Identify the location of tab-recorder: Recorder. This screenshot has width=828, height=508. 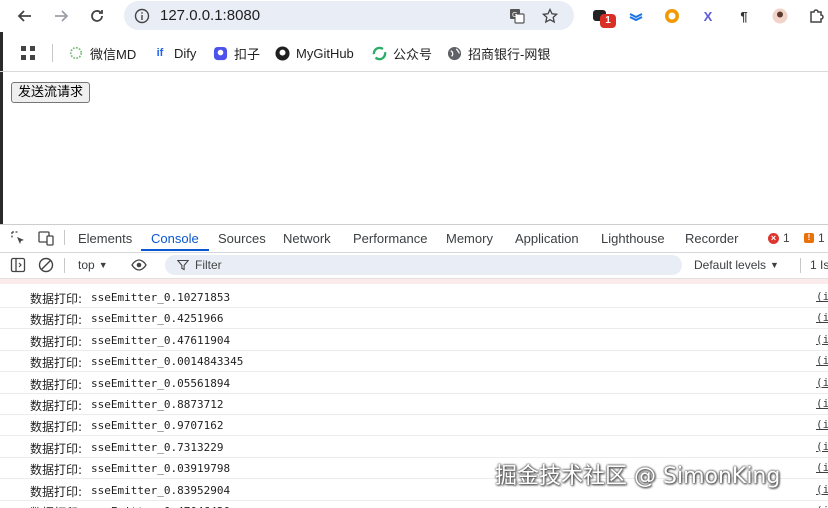
(711, 238).